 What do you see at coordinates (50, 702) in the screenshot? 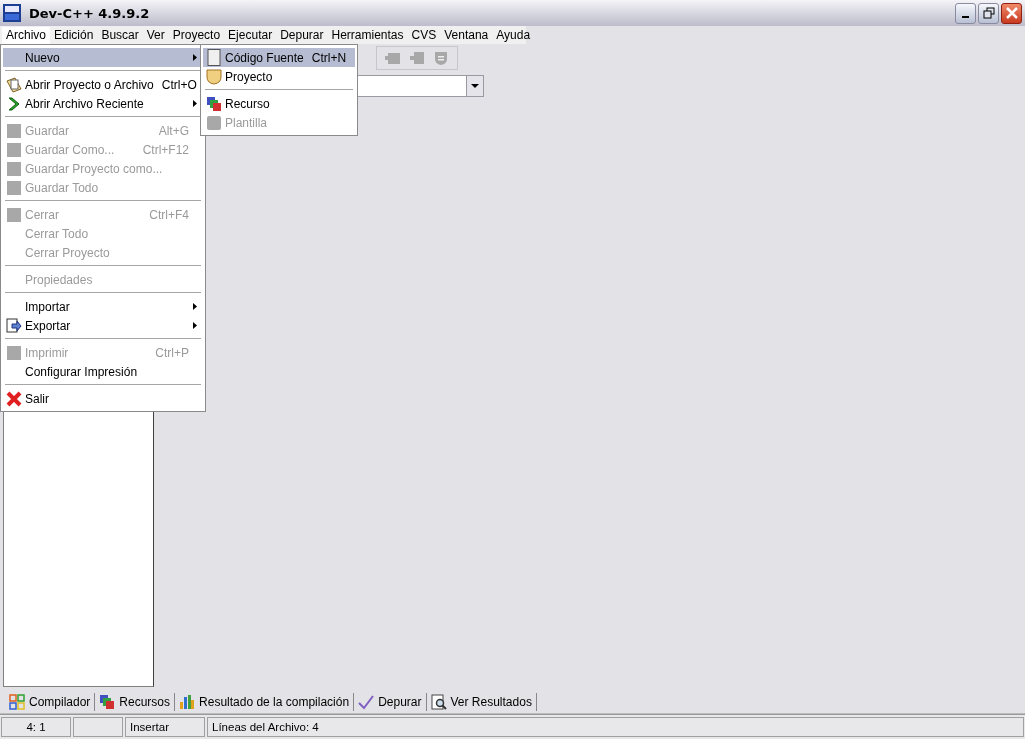
I see `output-tab: Compilador` at bounding box center [50, 702].